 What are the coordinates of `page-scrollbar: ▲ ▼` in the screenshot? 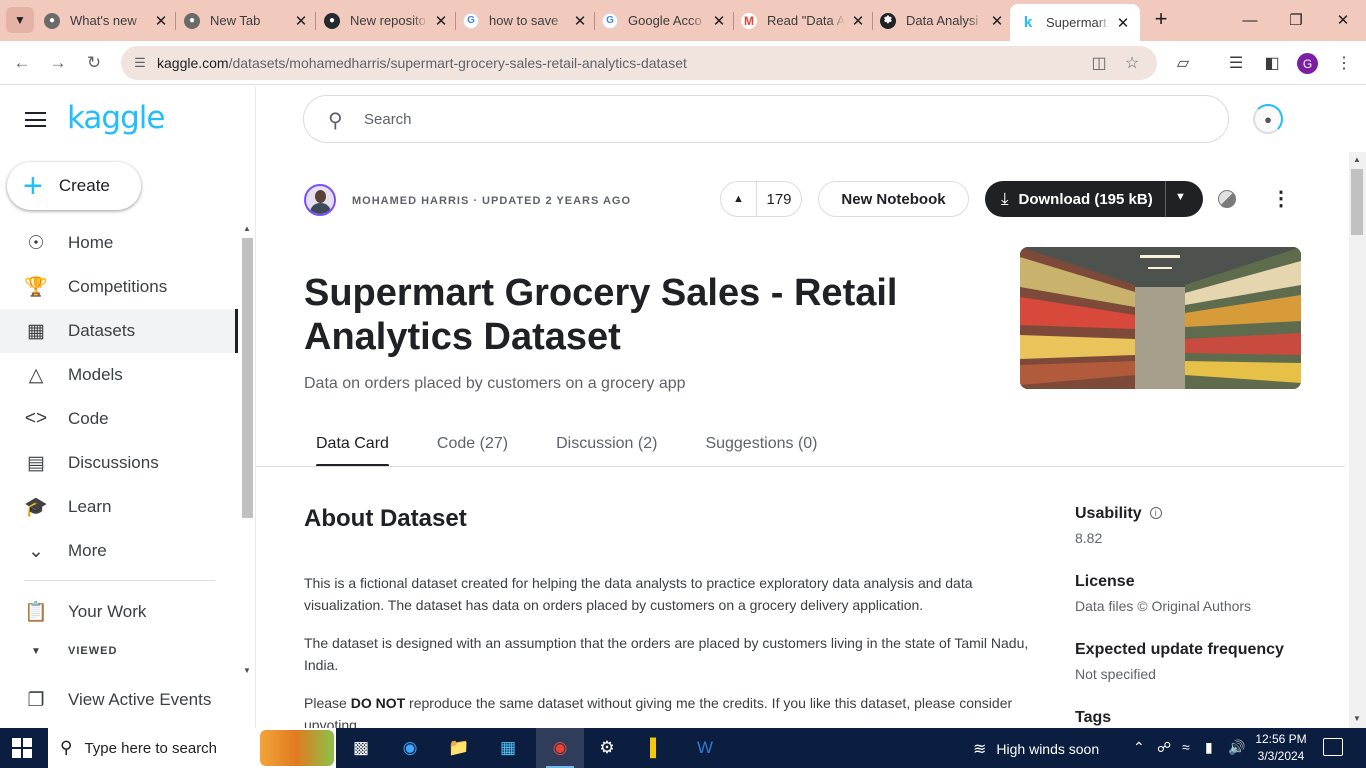 It's located at (1357, 440).